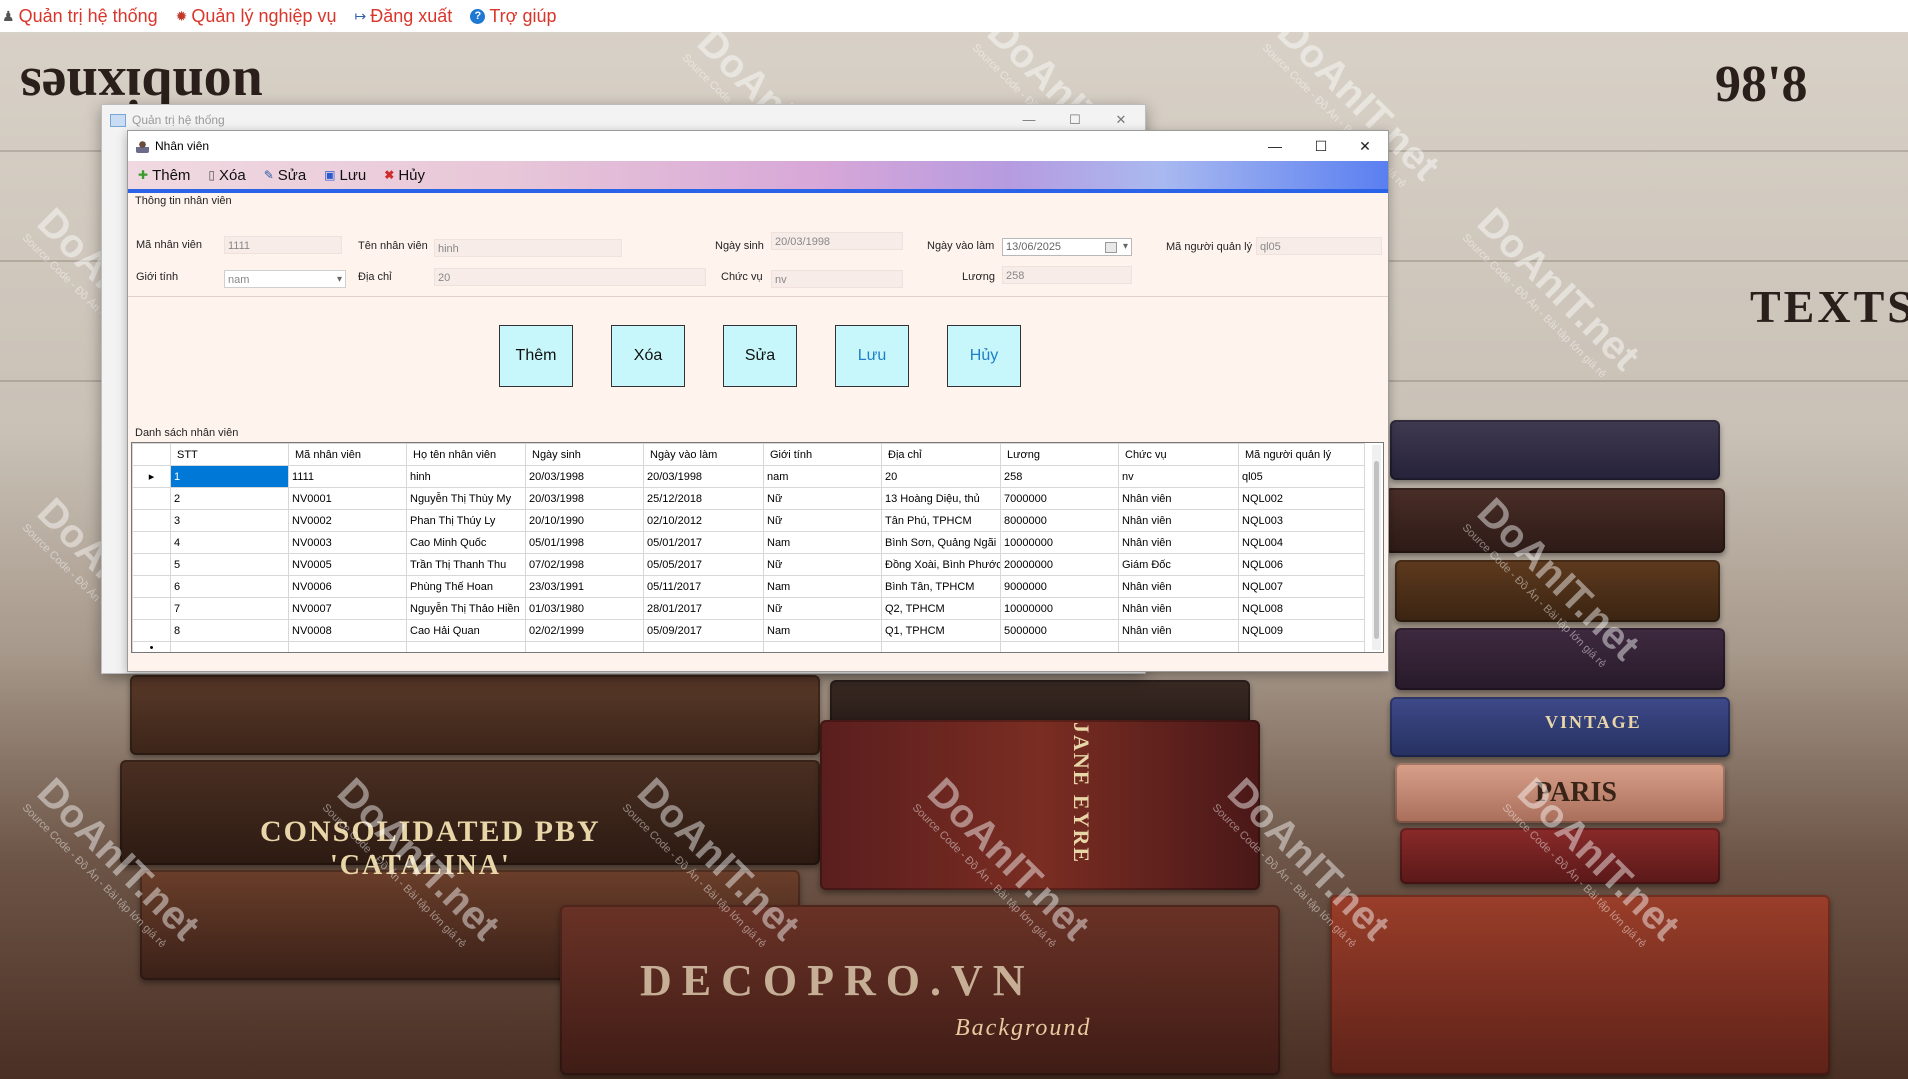 The width and height of the screenshot is (1908, 1079). What do you see at coordinates (466, 608) in the screenshot?
I see `table-cell: Nguyễn Thị Thảo Hiền` at bounding box center [466, 608].